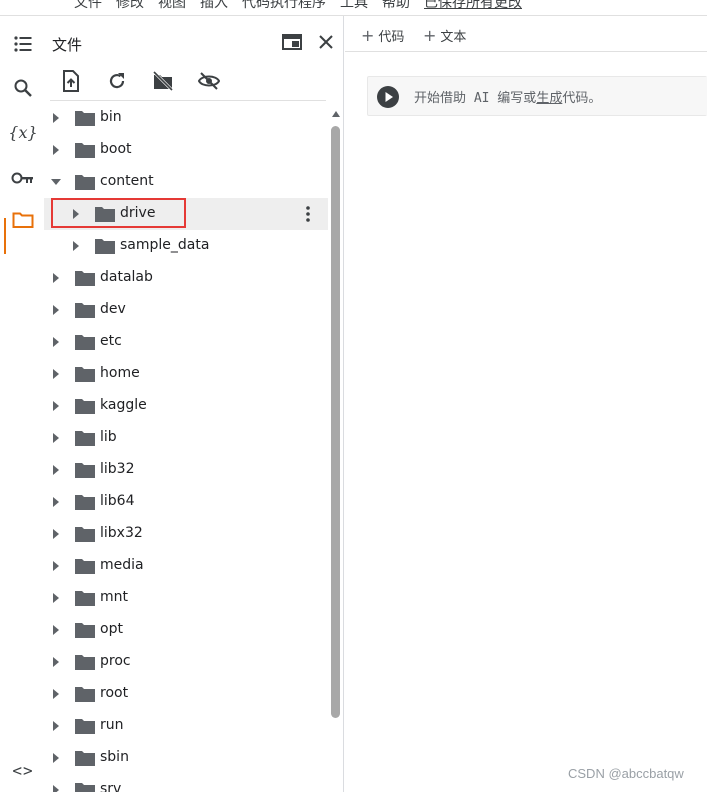 The width and height of the screenshot is (707, 792). What do you see at coordinates (172, 6) in the screenshot?
I see `menu-item-view: 视图` at bounding box center [172, 6].